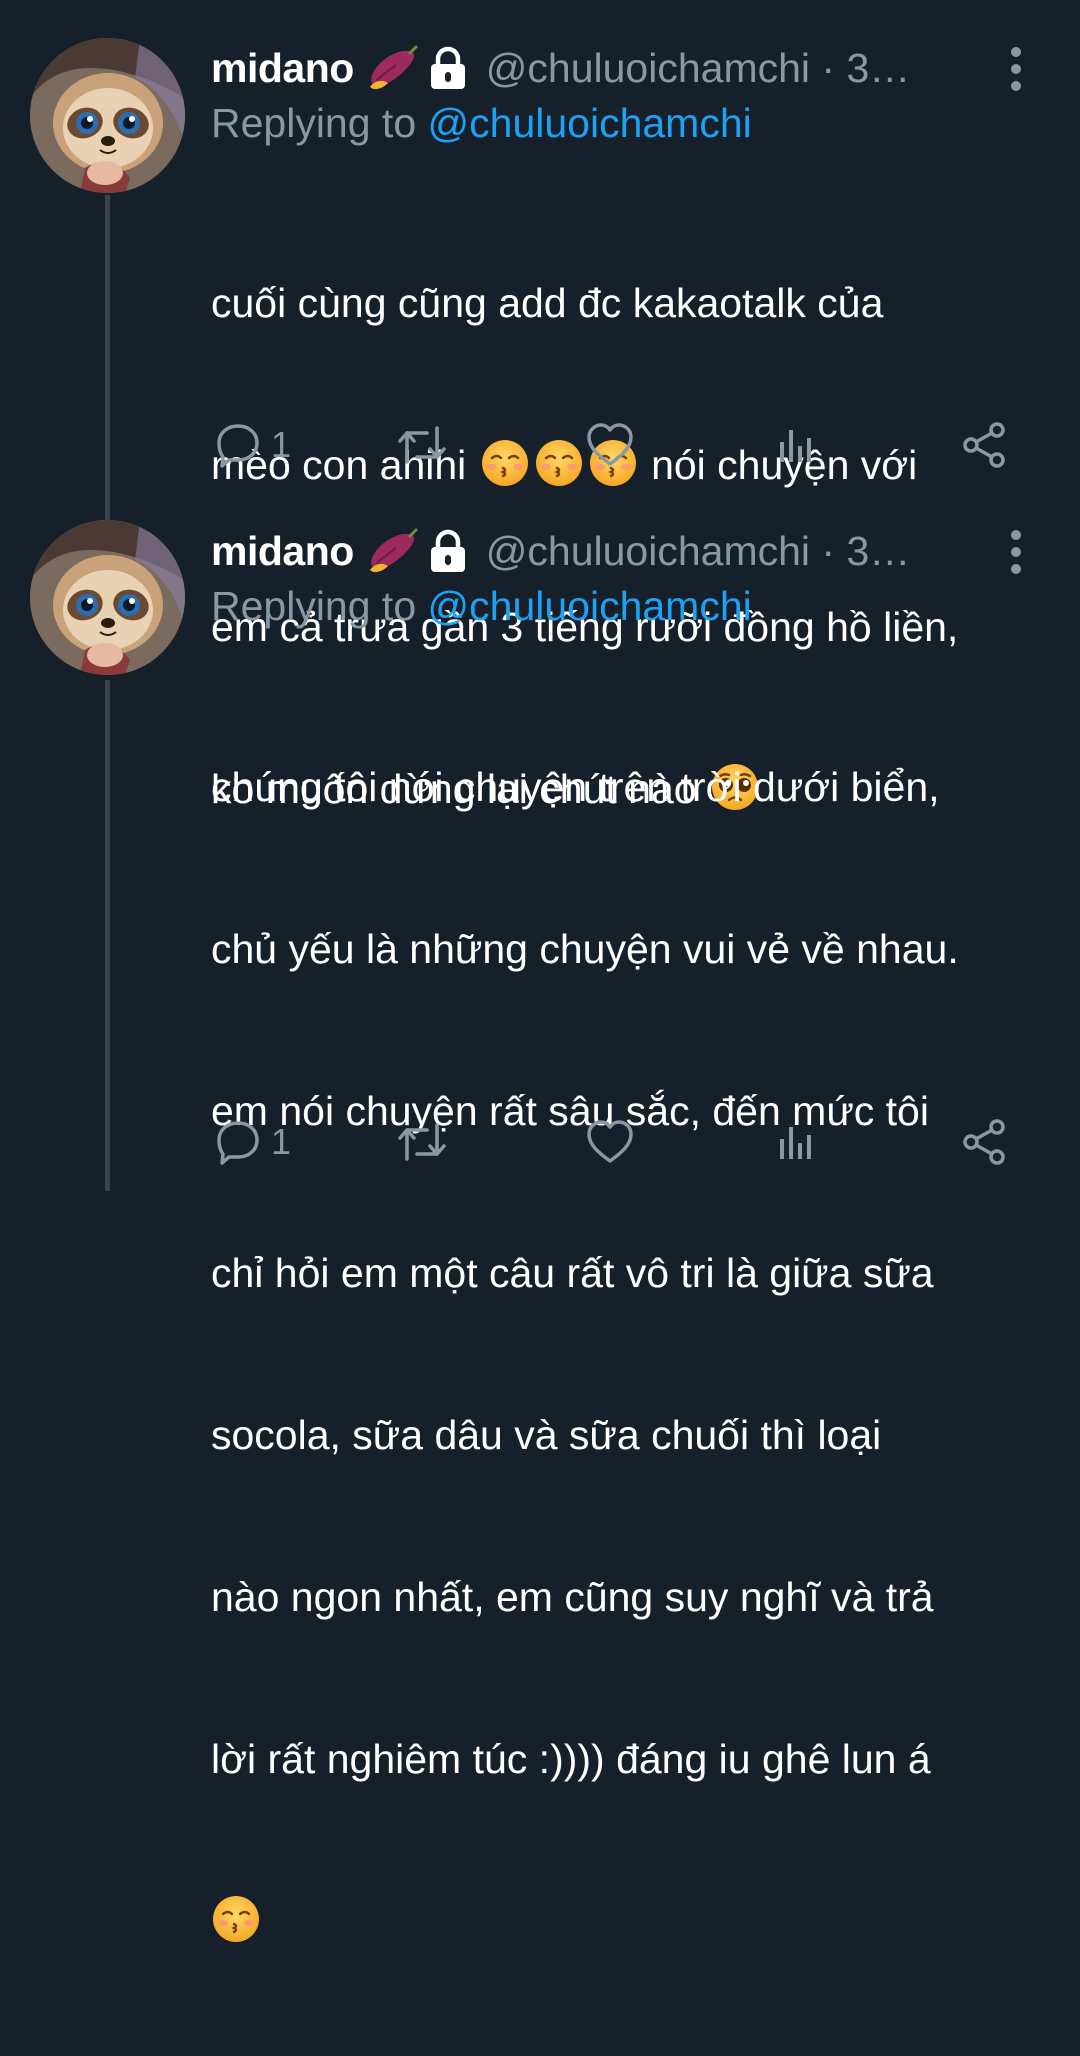  What do you see at coordinates (572, 1597) in the screenshot?
I see `text-line: nào ngon nhất, em cũng suy nghĩ và trả` at bounding box center [572, 1597].